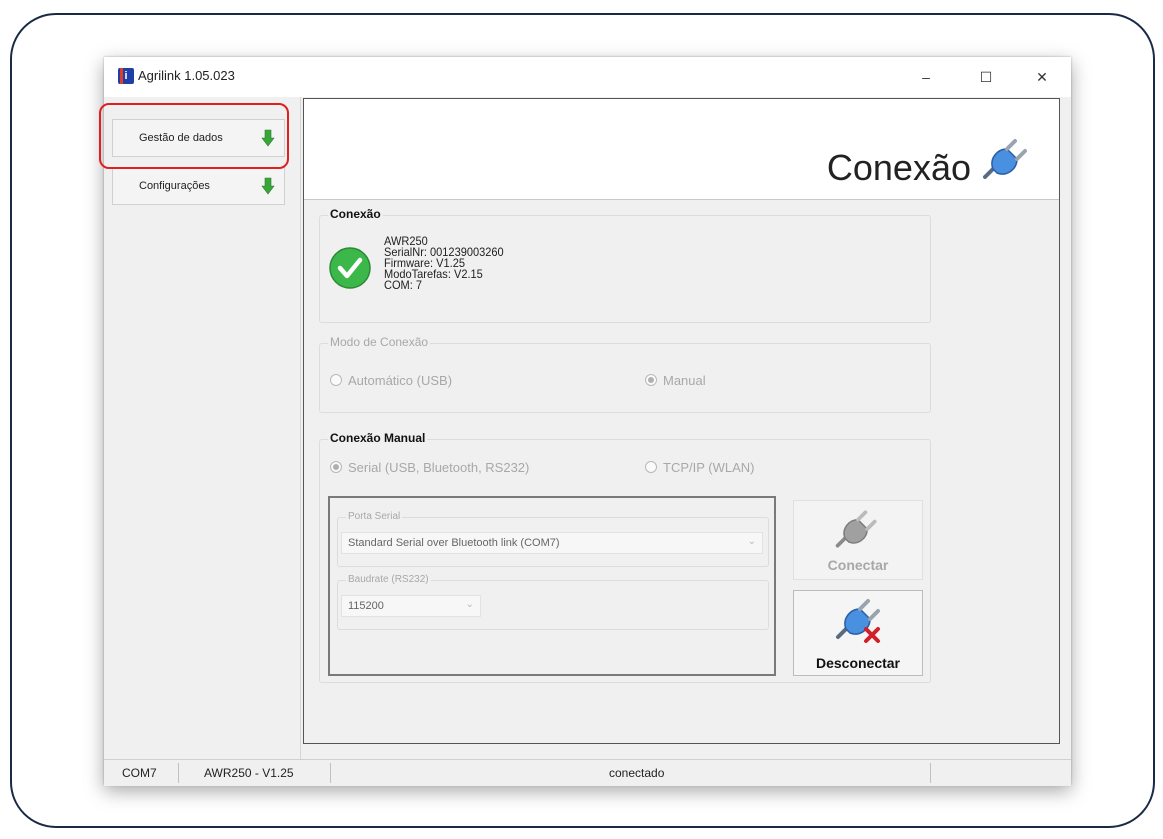 This screenshot has height=839, width=1163. Describe the element at coordinates (403, 285) in the screenshot. I see `com-port: COM: 7` at that location.